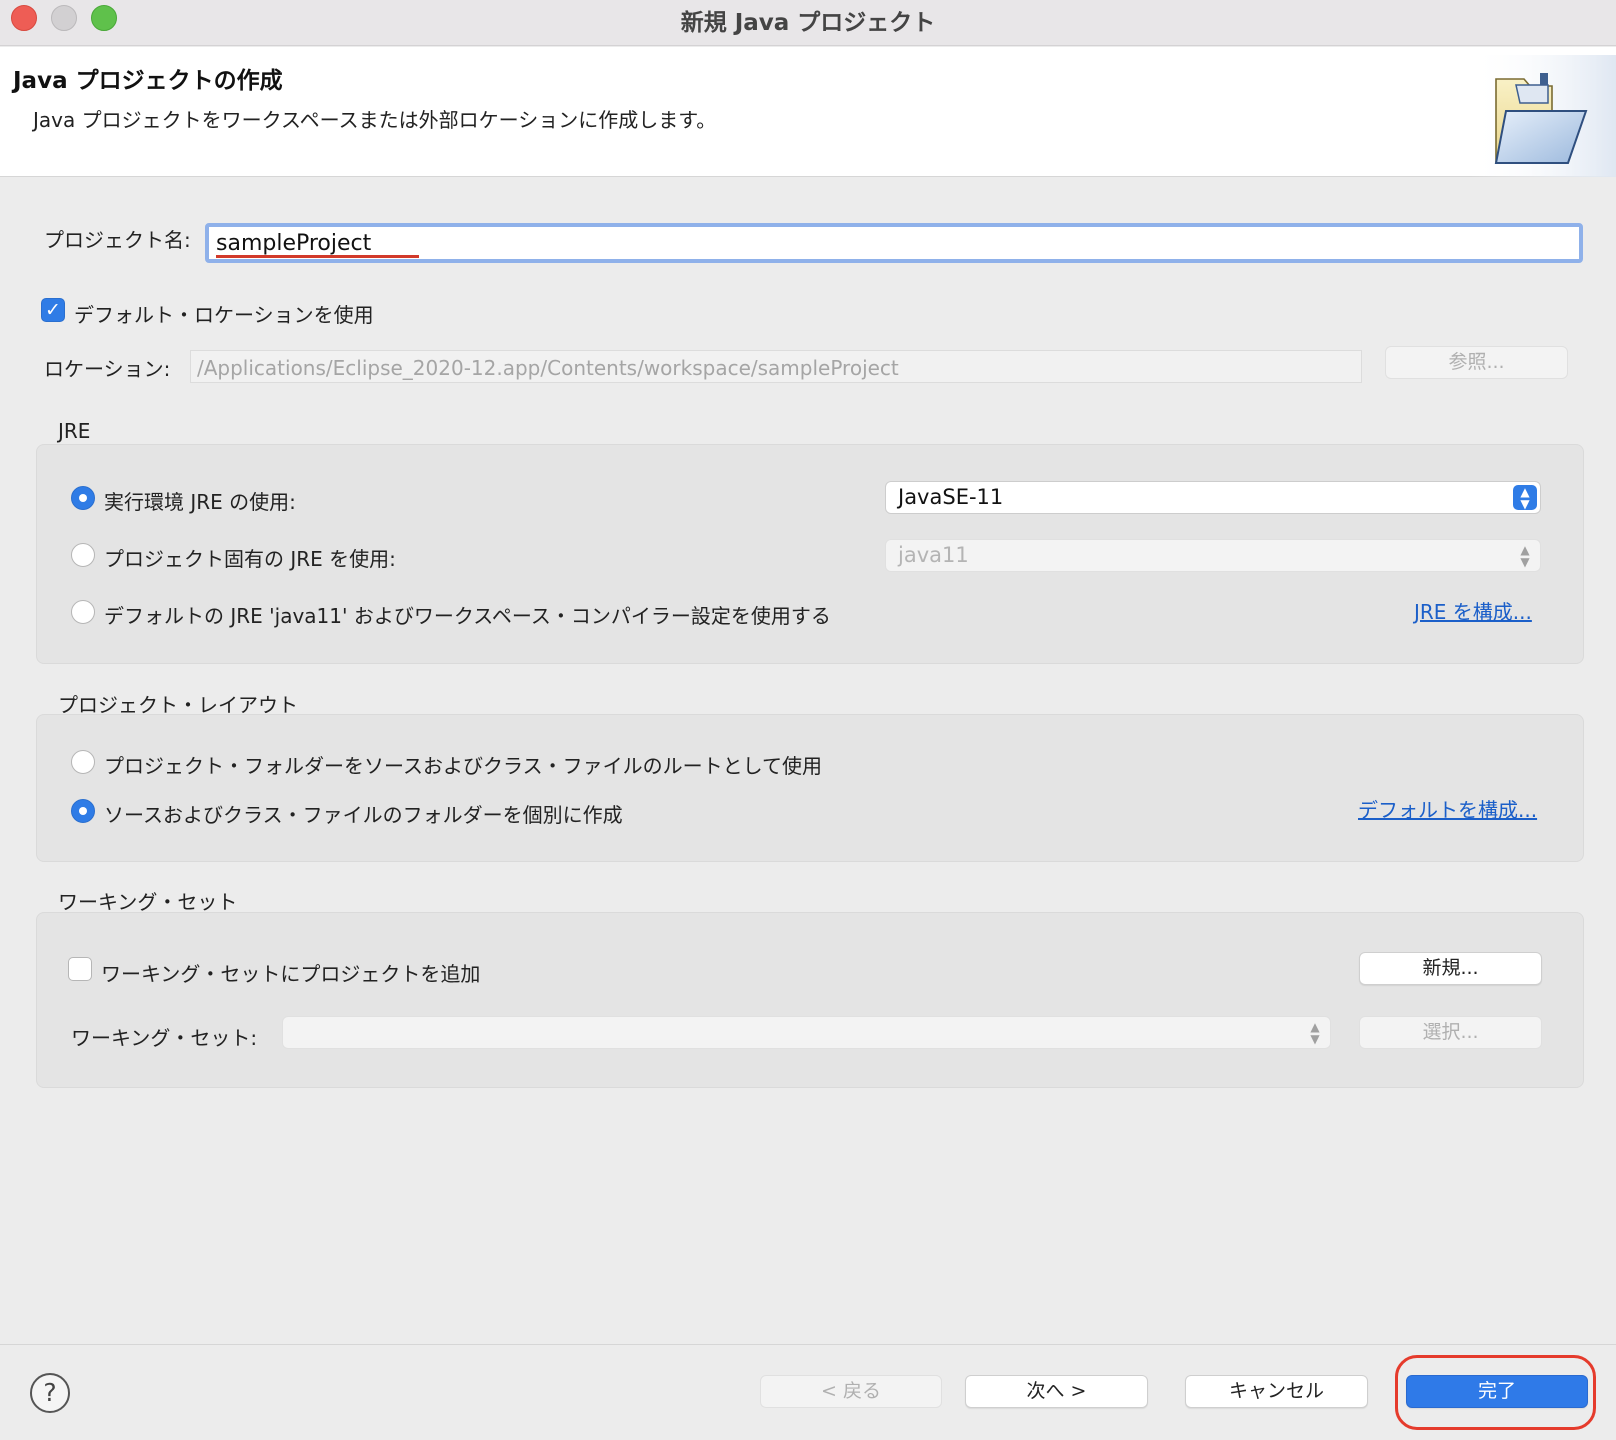  Describe the element at coordinates (148, 81) in the screenshot. I see `page-title: Java プロジェクトの作成` at that location.